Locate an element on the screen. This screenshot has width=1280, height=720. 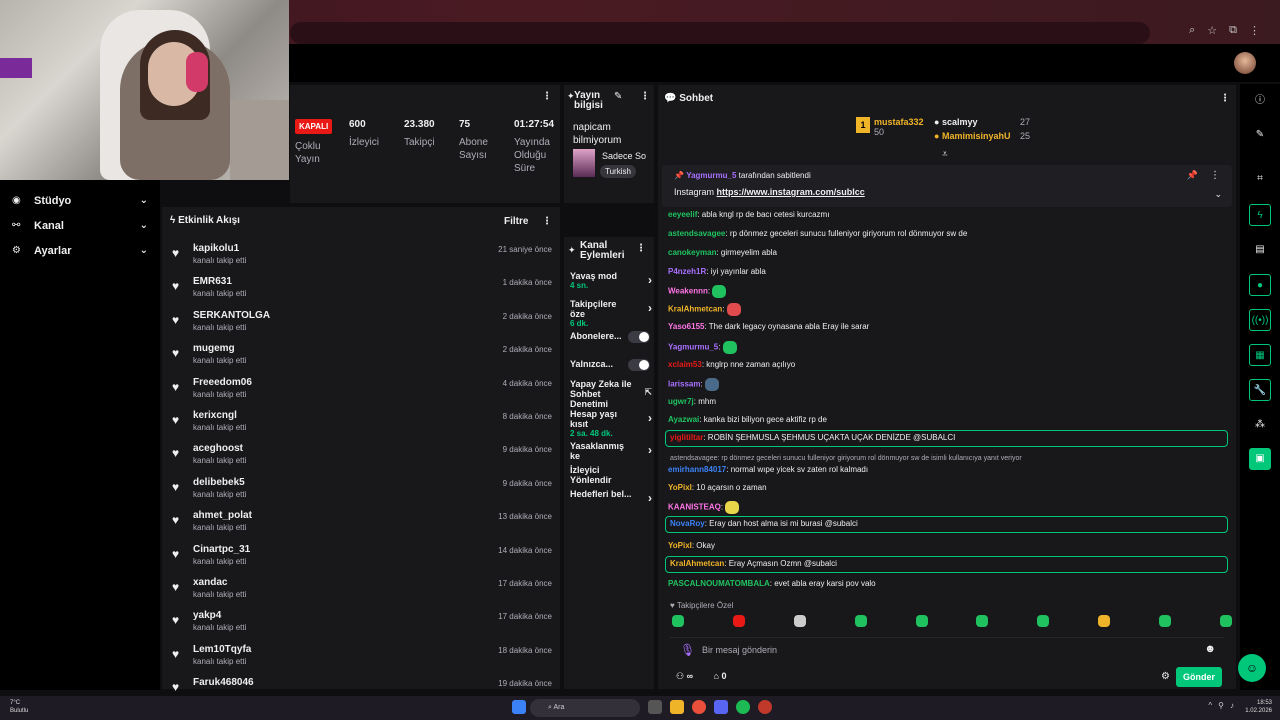
chrome-icon is located at coordinates (699, 707).